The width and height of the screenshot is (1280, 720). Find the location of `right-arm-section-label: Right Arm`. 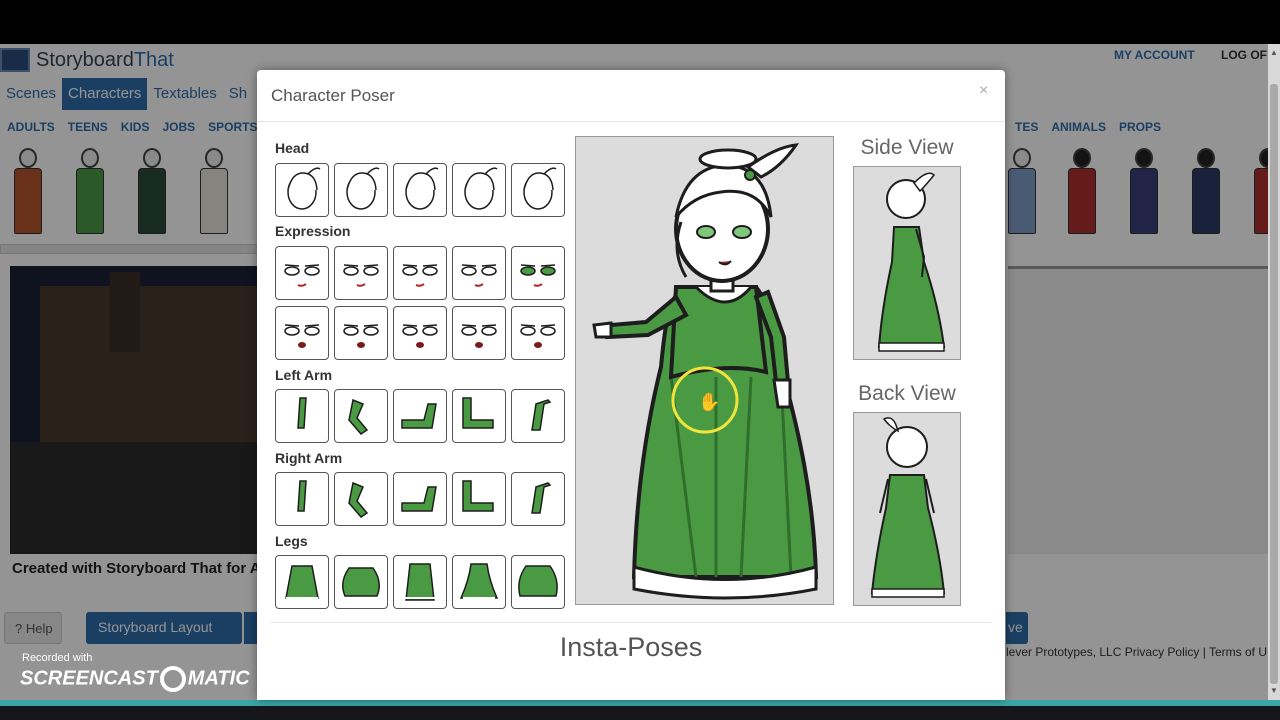

right-arm-section-label: Right Arm is located at coordinates (309, 458).